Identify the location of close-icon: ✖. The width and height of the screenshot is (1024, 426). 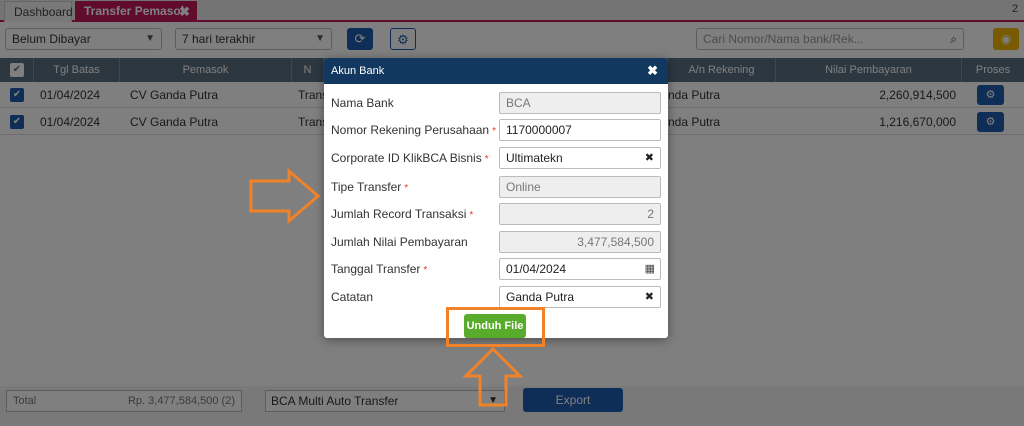
(652, 71).